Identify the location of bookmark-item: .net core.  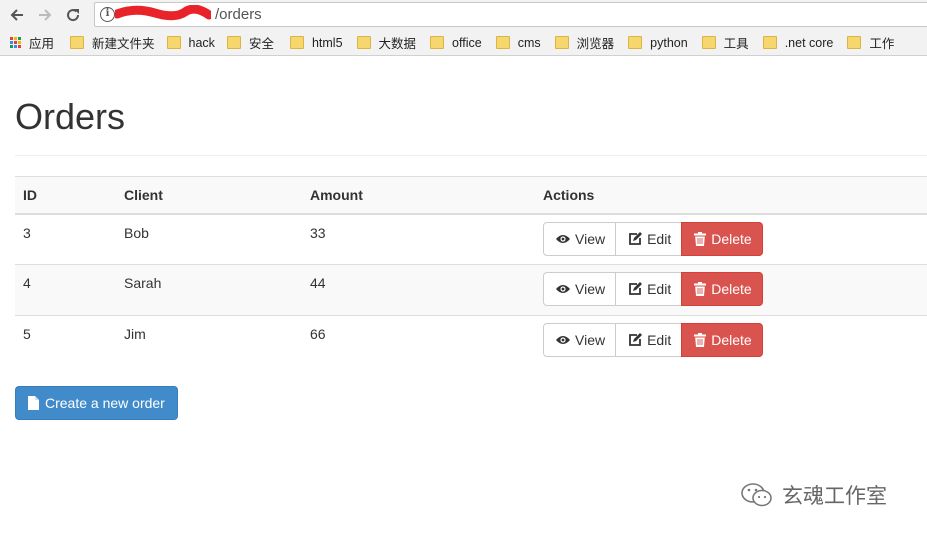
(798, 43).